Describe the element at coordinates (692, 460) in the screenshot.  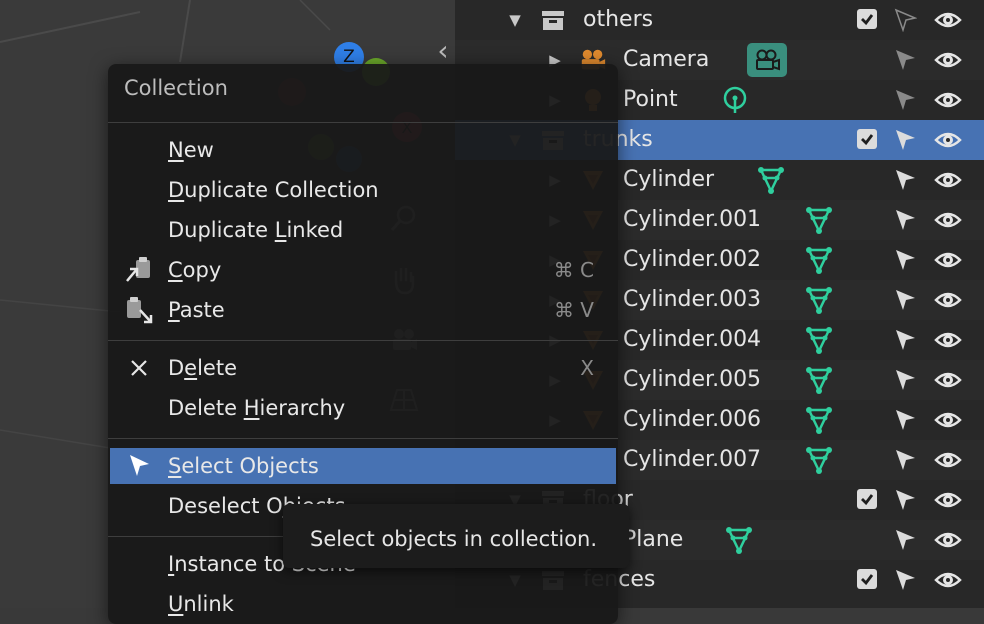
I see `outliner-item-label: Cylinder.007` at that location.